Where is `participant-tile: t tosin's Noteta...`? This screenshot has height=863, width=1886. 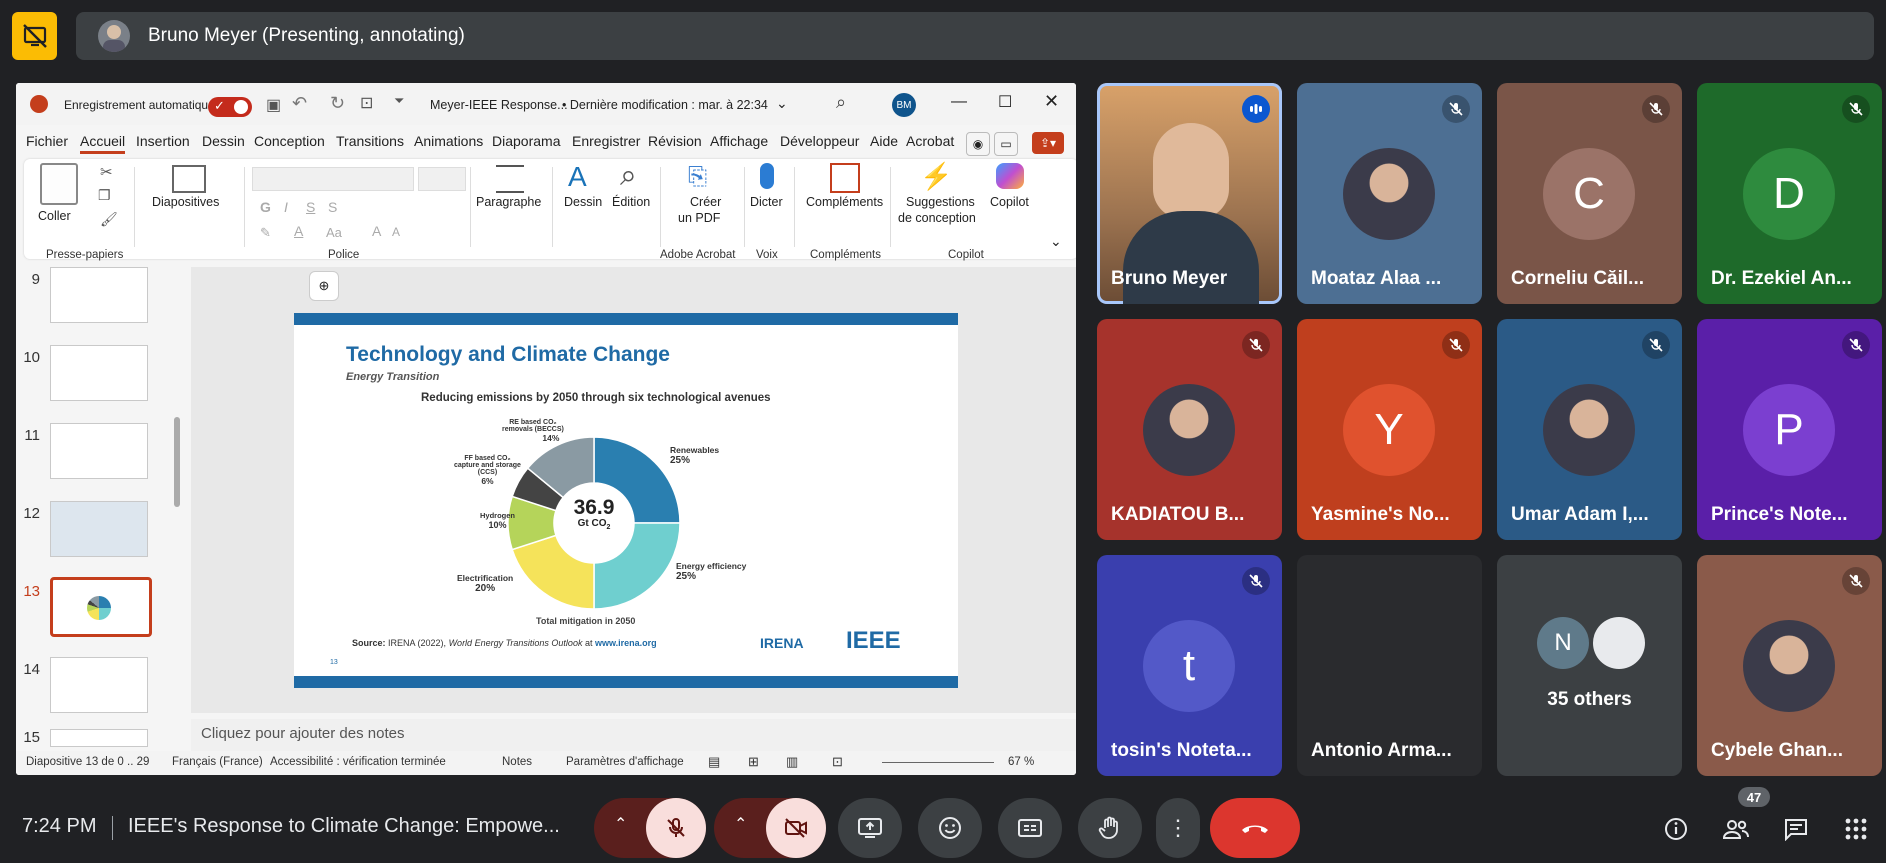
participant-tile: t tosin's Noteta... is located at coordinates (1189, 665).